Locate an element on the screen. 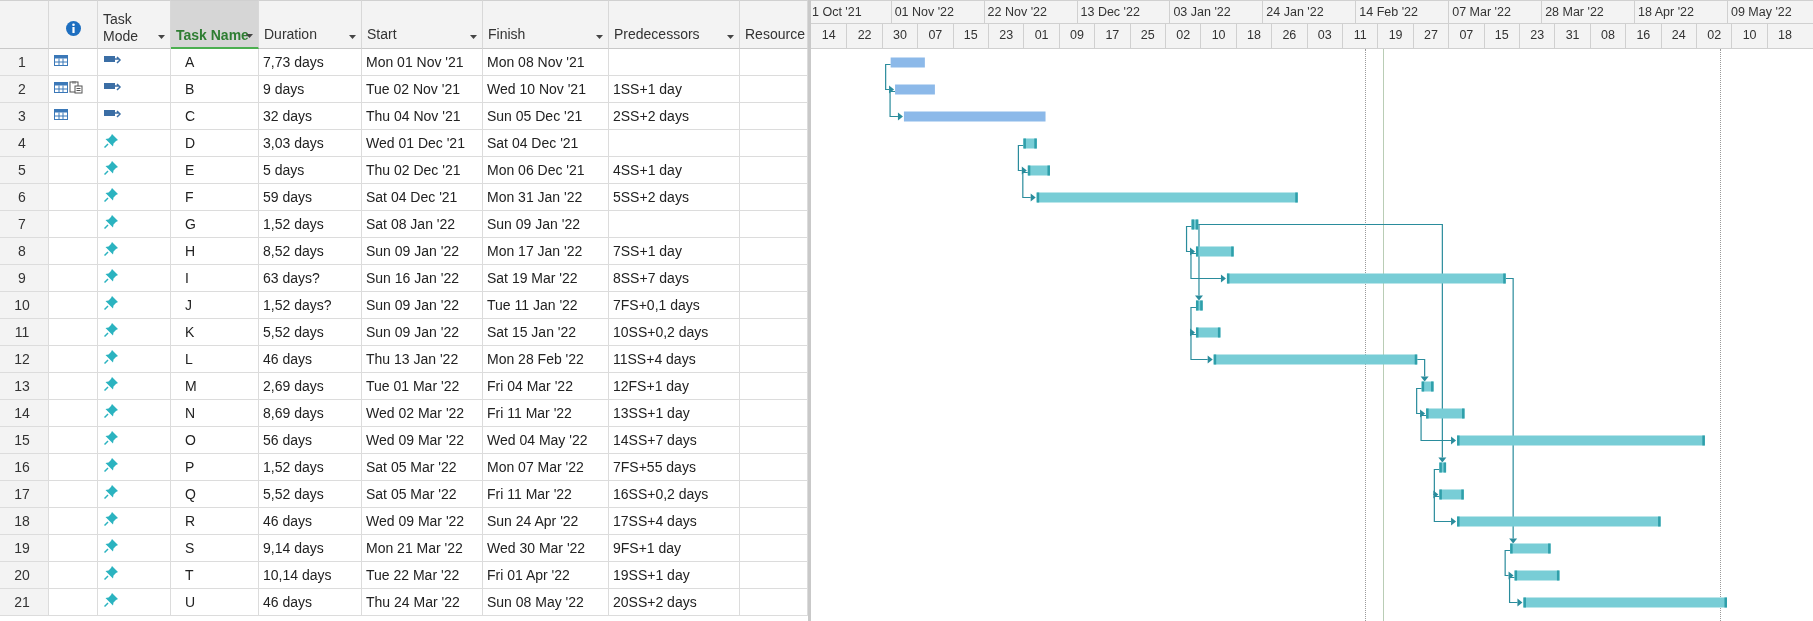 The image size is (1813, 621). column-header: Finish is located at coordinates (546, 24).